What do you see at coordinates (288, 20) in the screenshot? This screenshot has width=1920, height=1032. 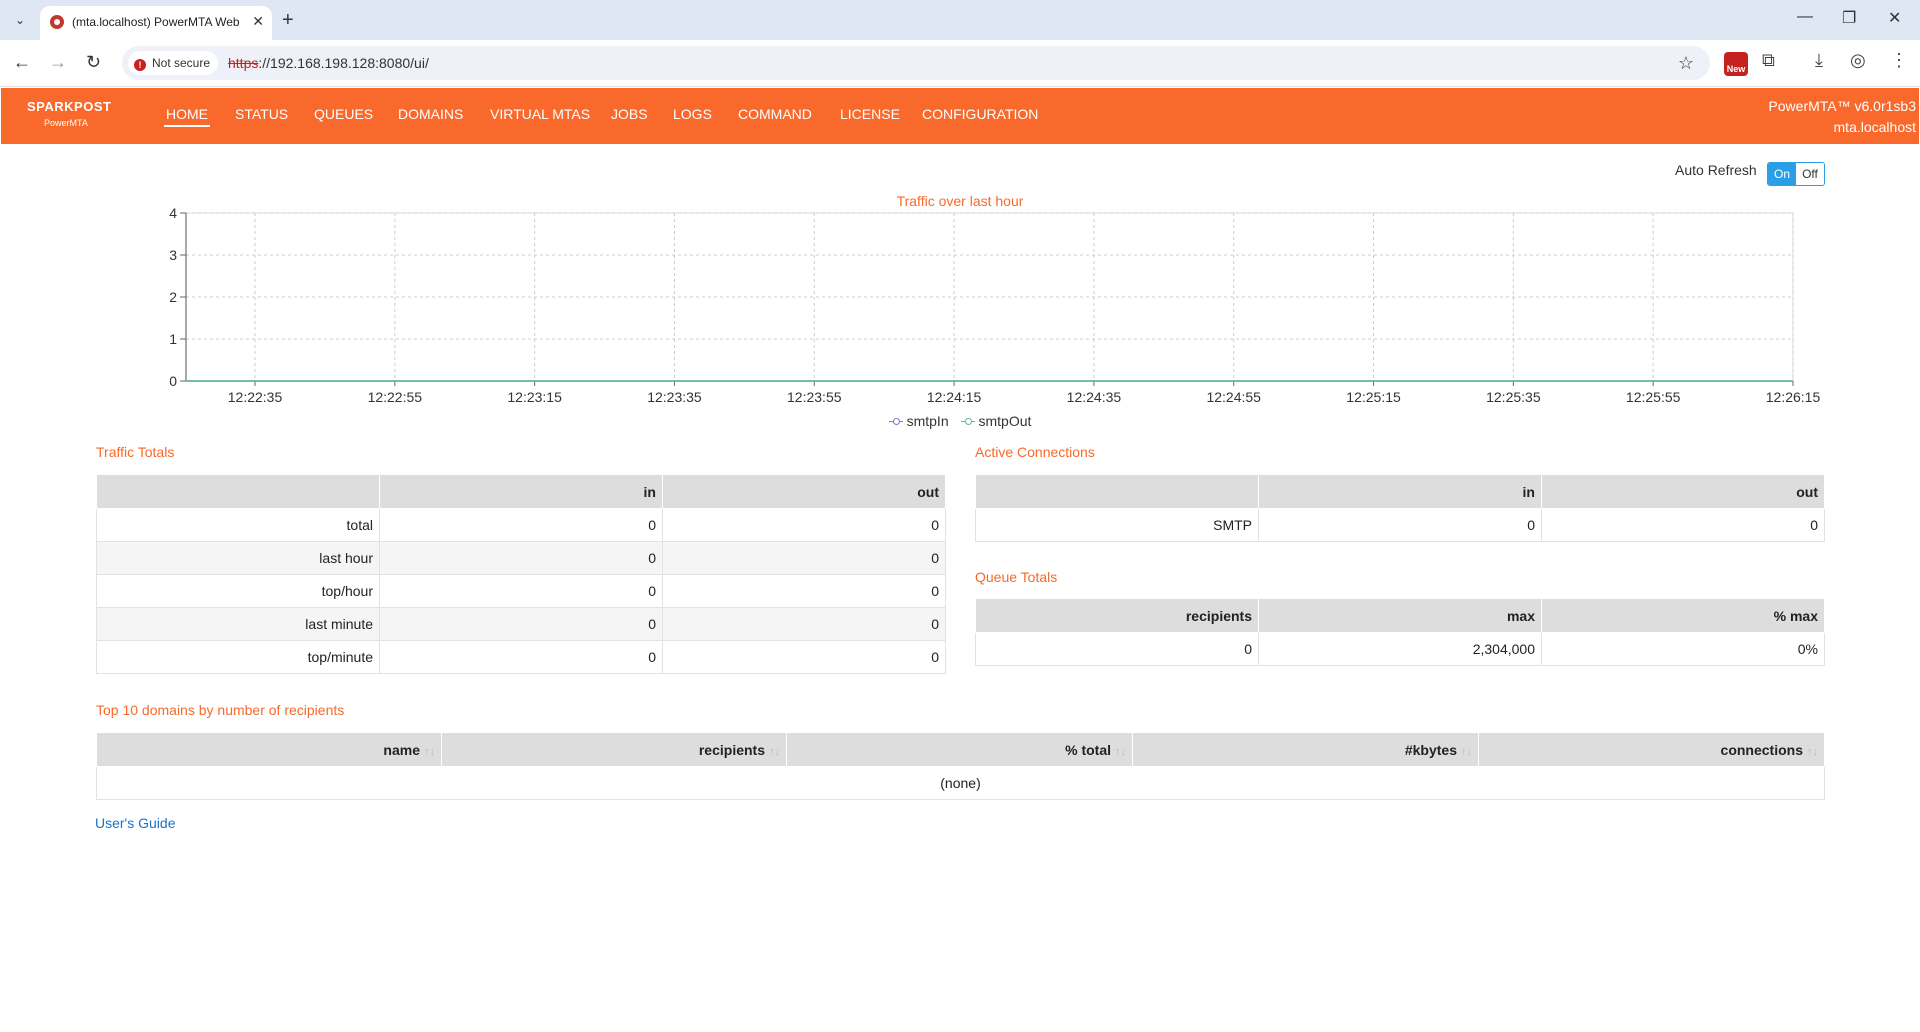 I see `new-tab-button: +` at bounding box center [288, 20].